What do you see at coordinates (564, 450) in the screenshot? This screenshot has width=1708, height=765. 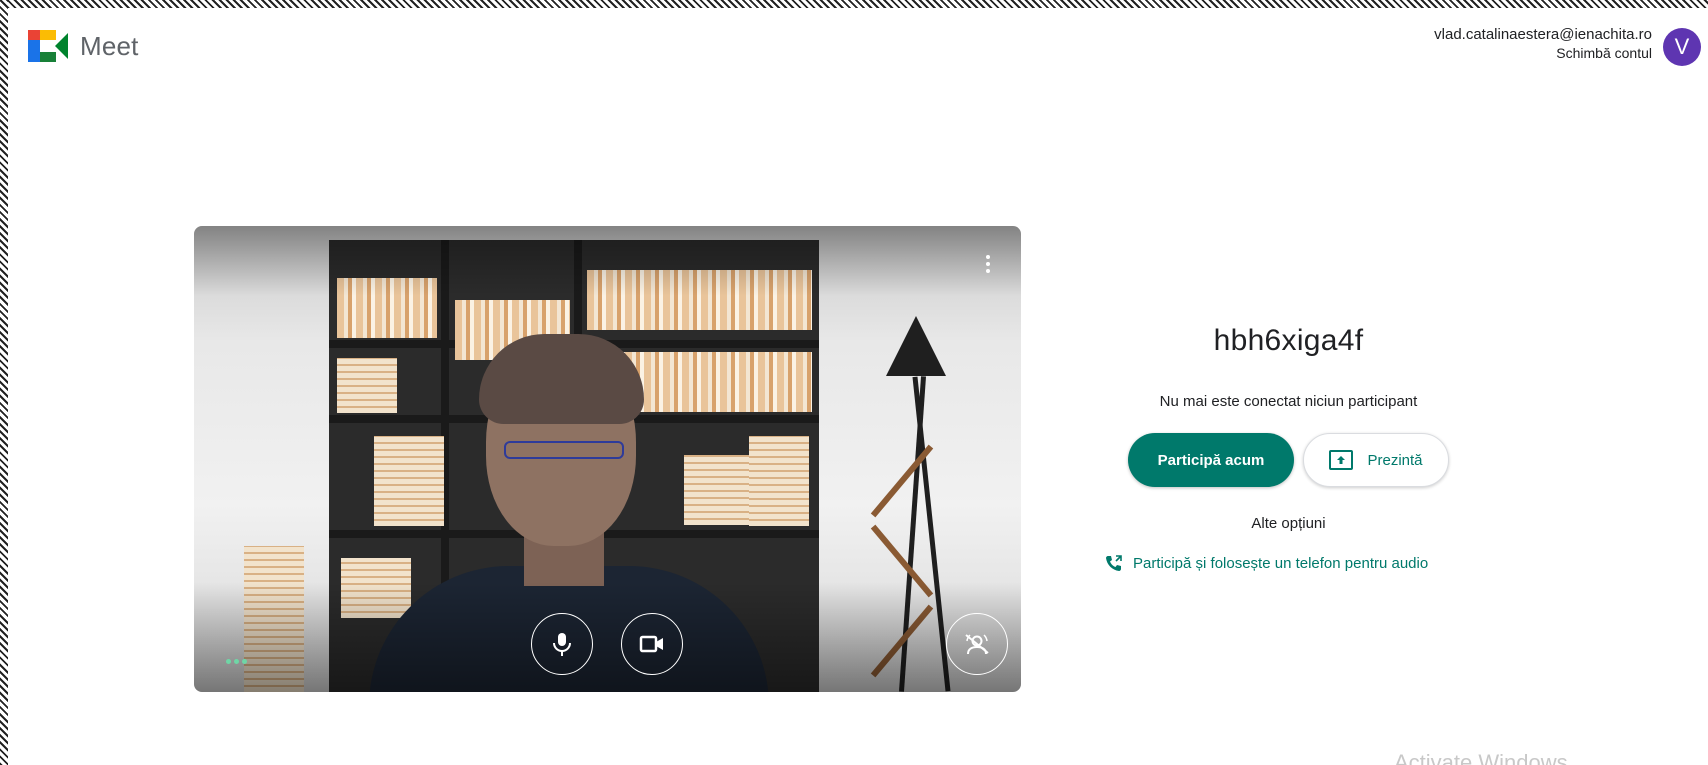 I see `glasses` at bounding box center [564, 450].